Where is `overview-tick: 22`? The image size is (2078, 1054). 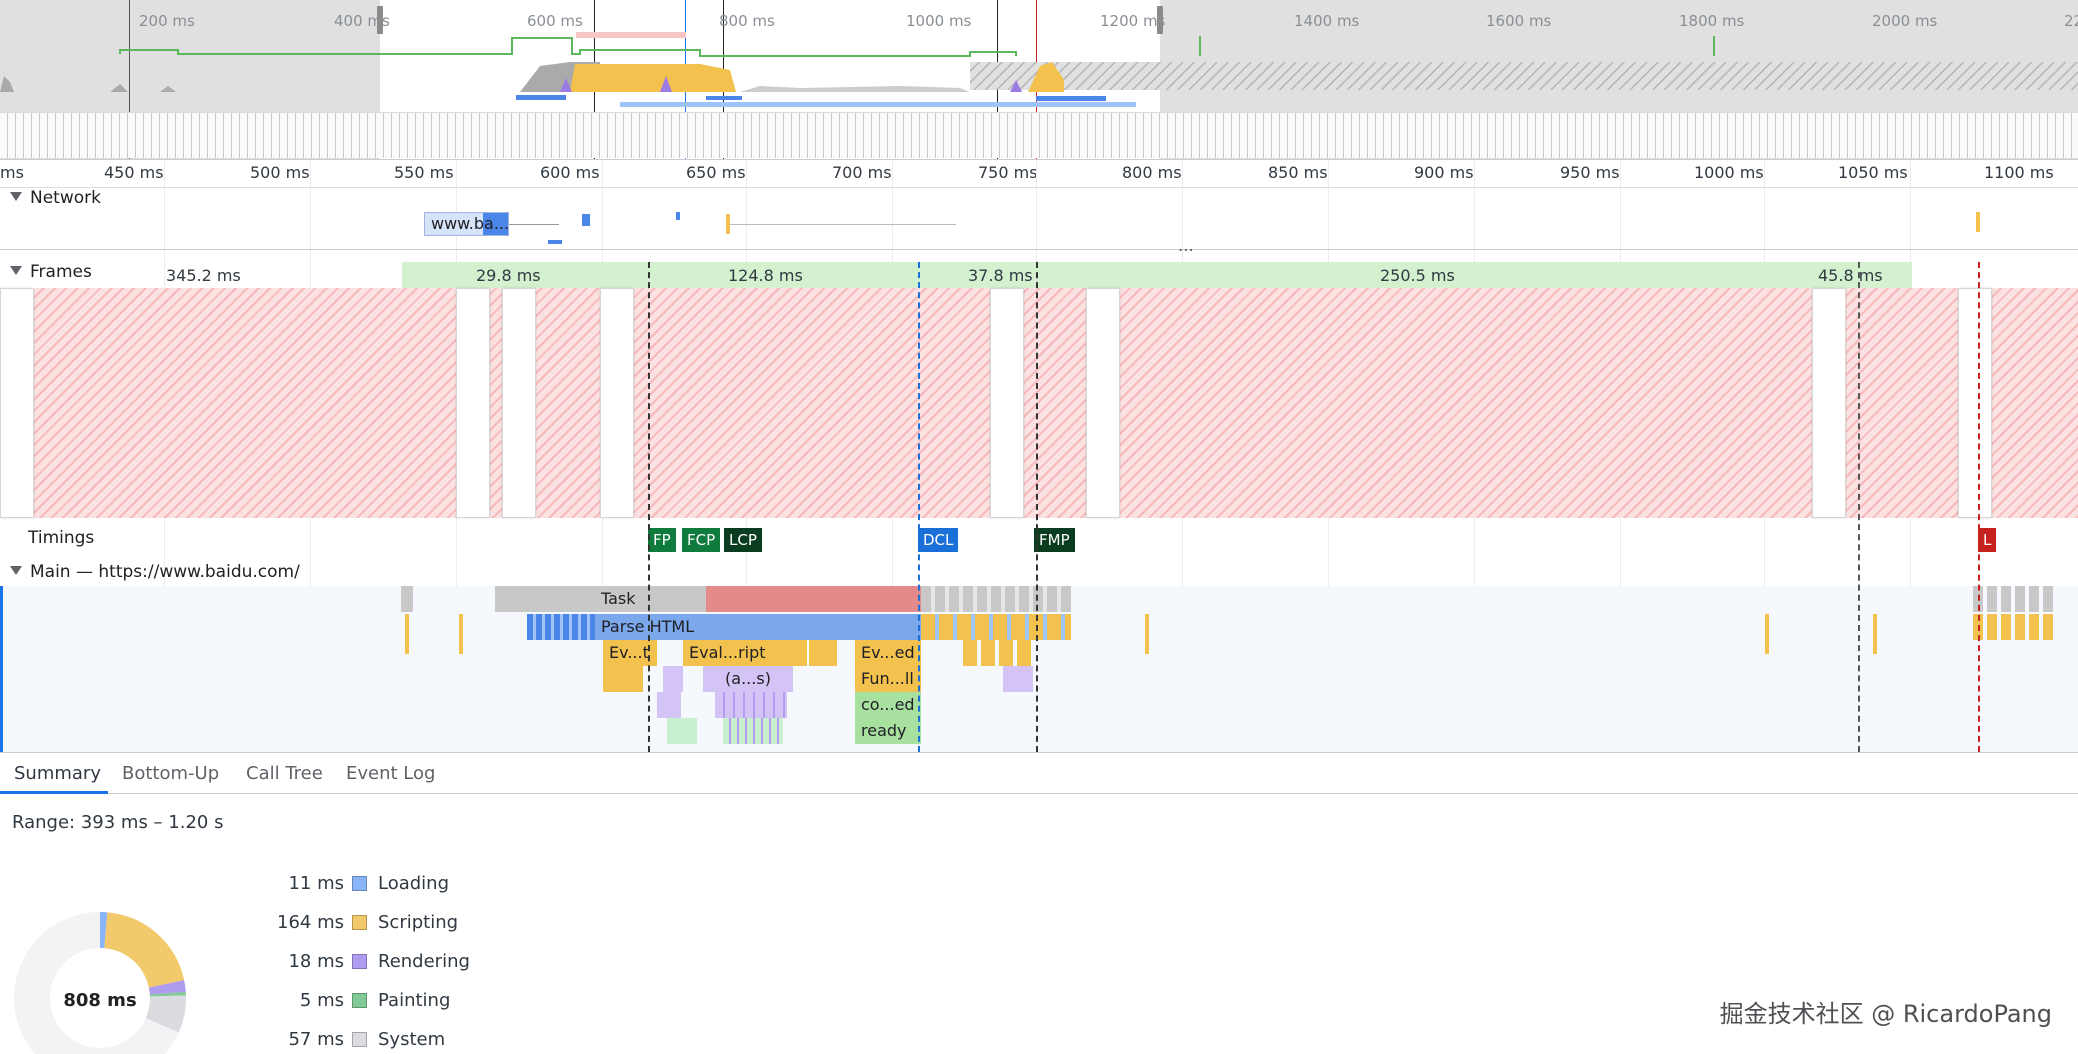 overview-tick: 22 is located at coordinates (2071, 21).